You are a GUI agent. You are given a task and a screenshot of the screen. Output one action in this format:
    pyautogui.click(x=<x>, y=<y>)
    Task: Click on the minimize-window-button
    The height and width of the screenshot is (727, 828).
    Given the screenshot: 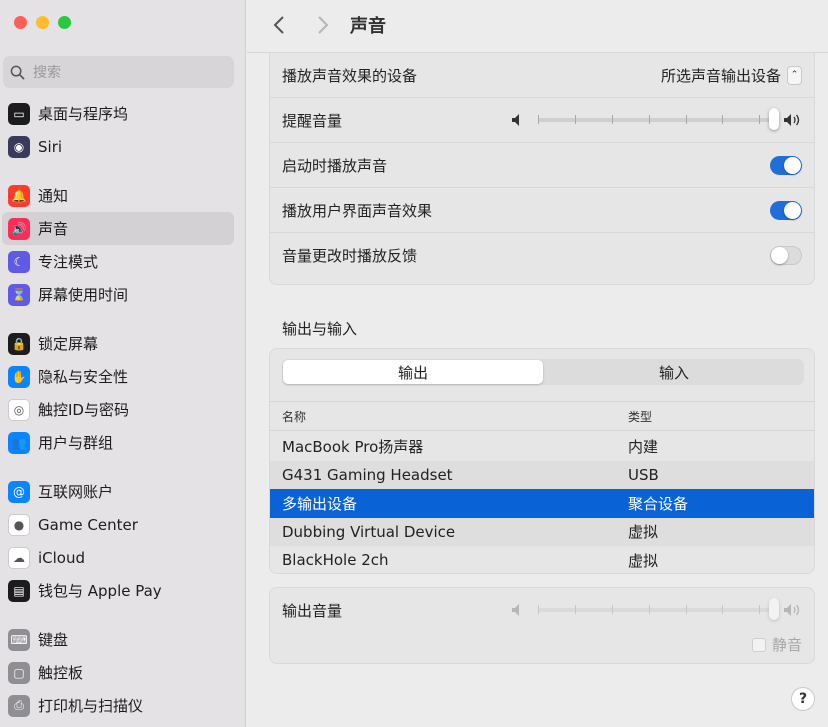 What is the action you would take?
    pyautogui.click(x=42, y=22)
    